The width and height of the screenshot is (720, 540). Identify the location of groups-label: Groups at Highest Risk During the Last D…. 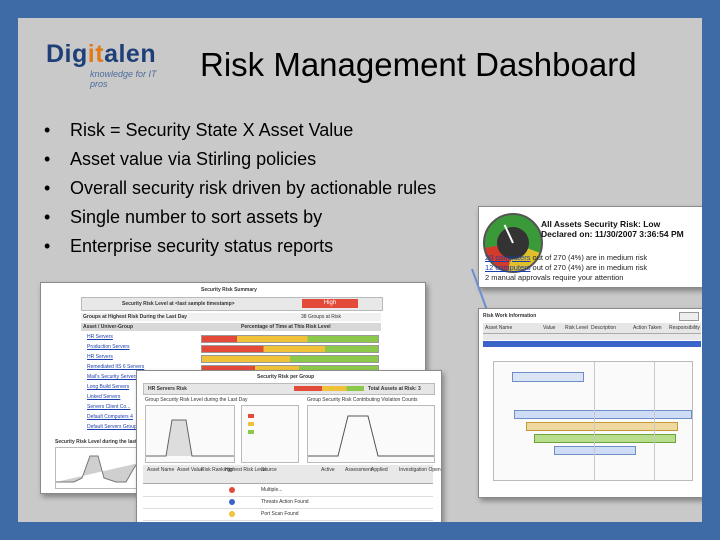
(135, 317).